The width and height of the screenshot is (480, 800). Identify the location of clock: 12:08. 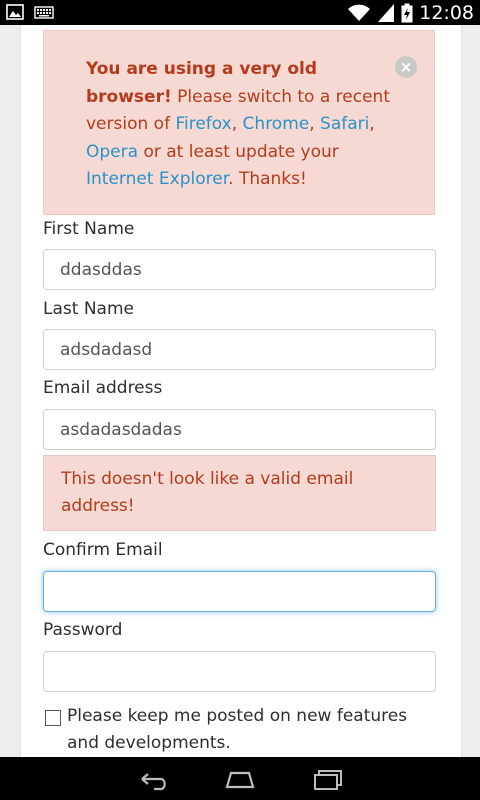
(446, 12).